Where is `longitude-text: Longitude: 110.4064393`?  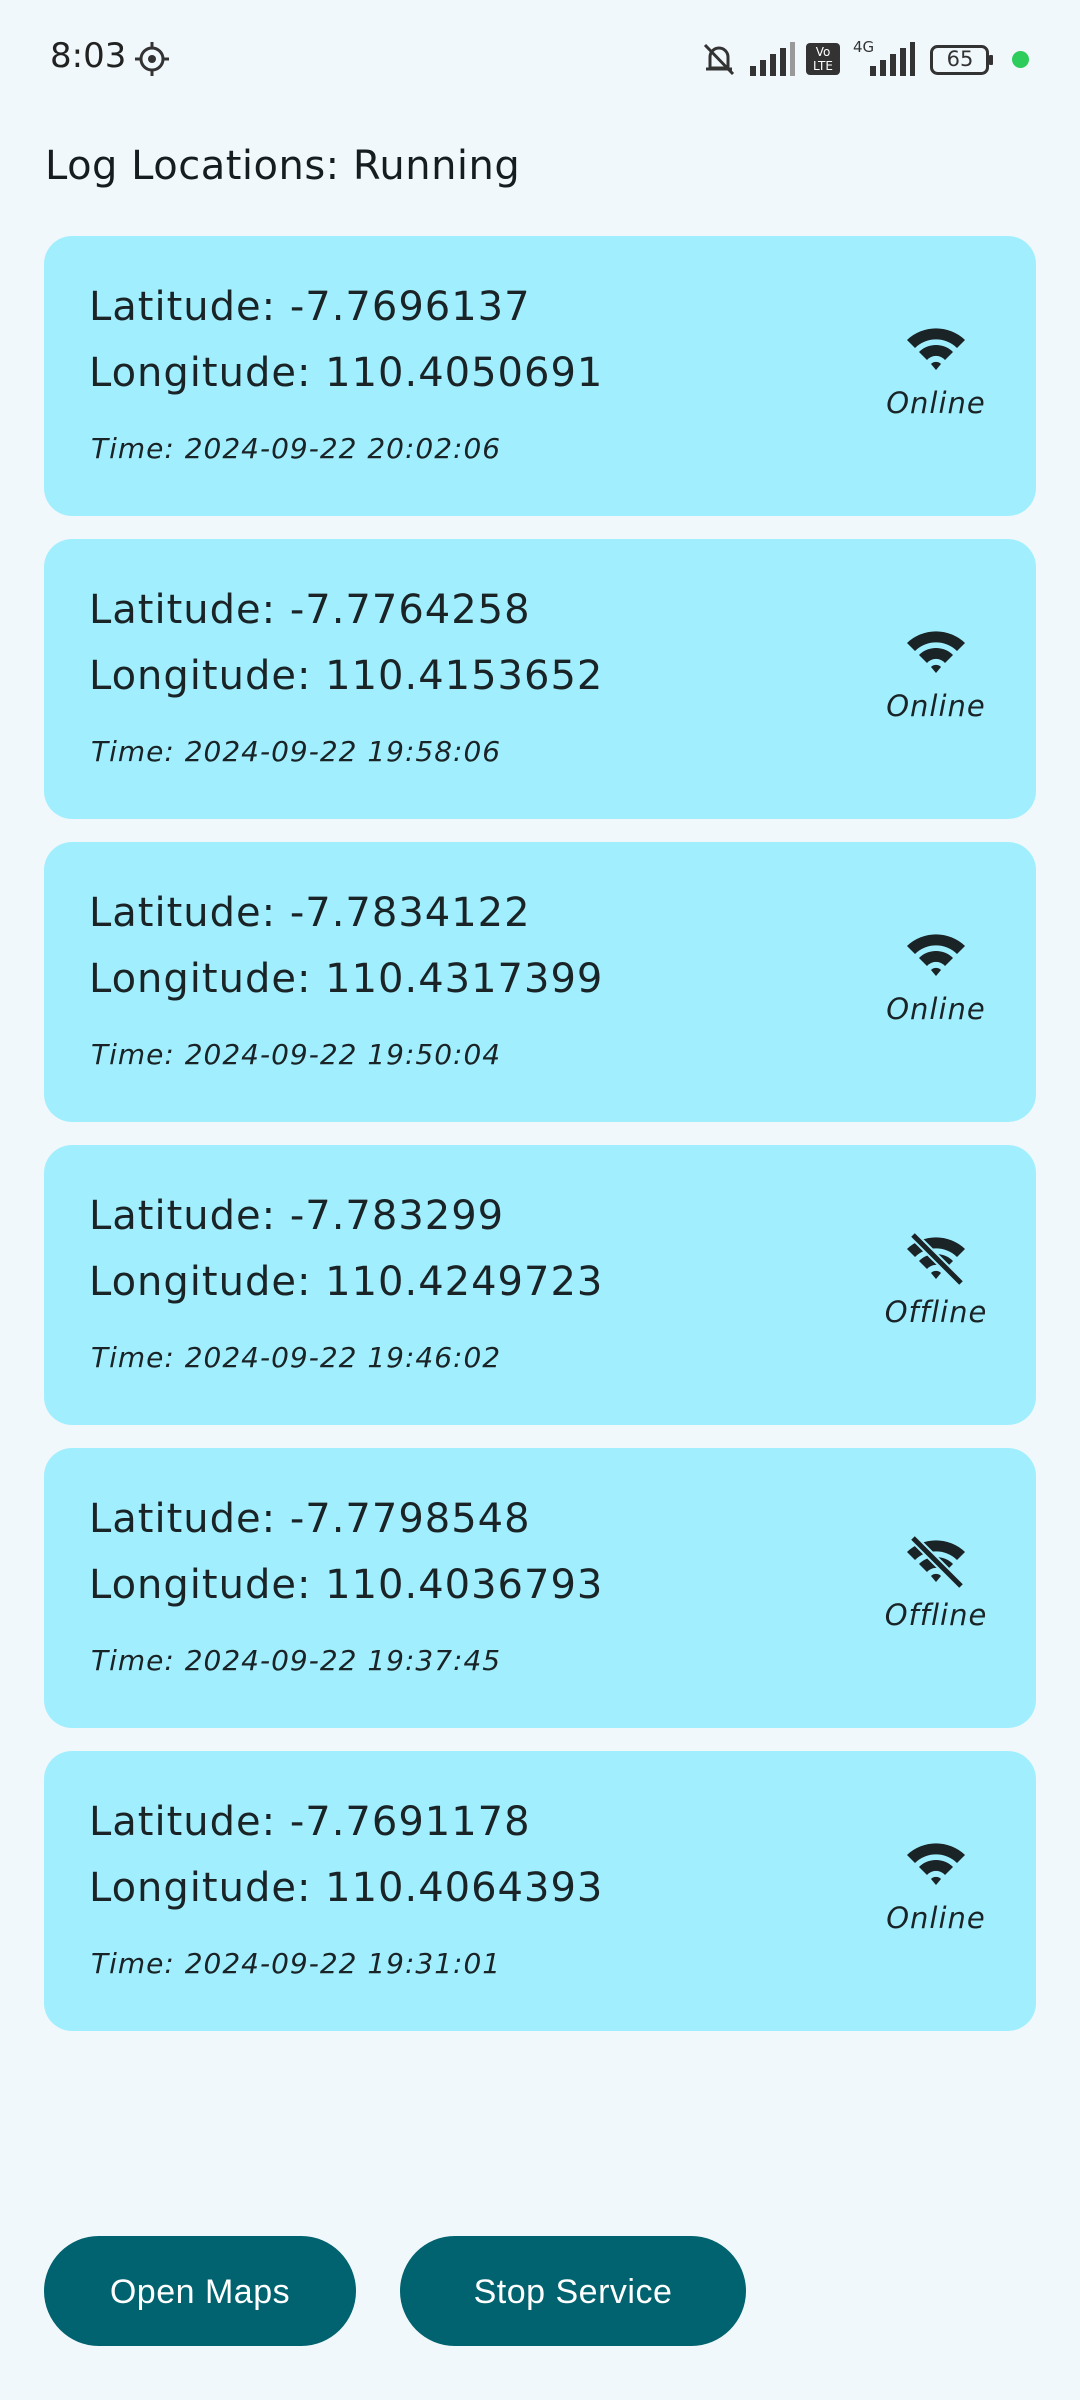 longitude-text: Longitude: 110.4064393 is located at coordinates (346, 1888).